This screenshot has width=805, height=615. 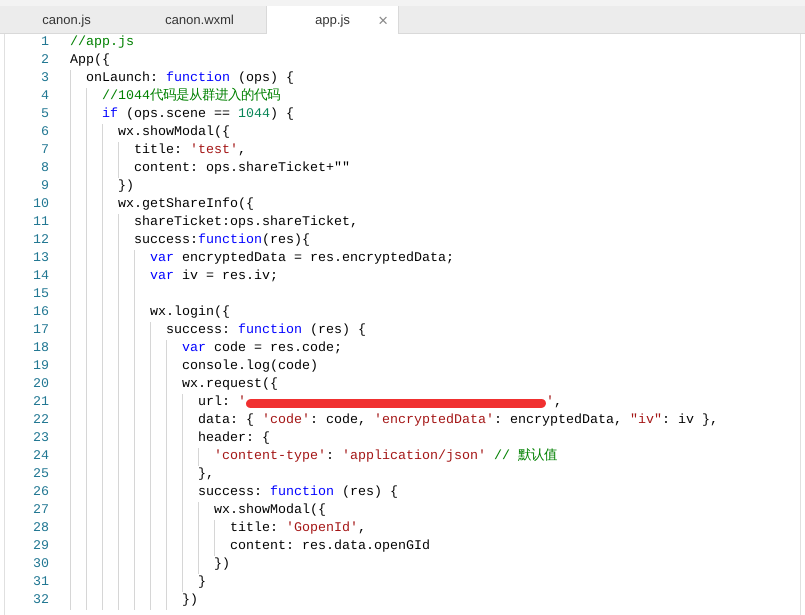 What do you see at coordinates (41, 439) in the screenshot?
I see `line-number: 23` at bounding box center [41, 439].